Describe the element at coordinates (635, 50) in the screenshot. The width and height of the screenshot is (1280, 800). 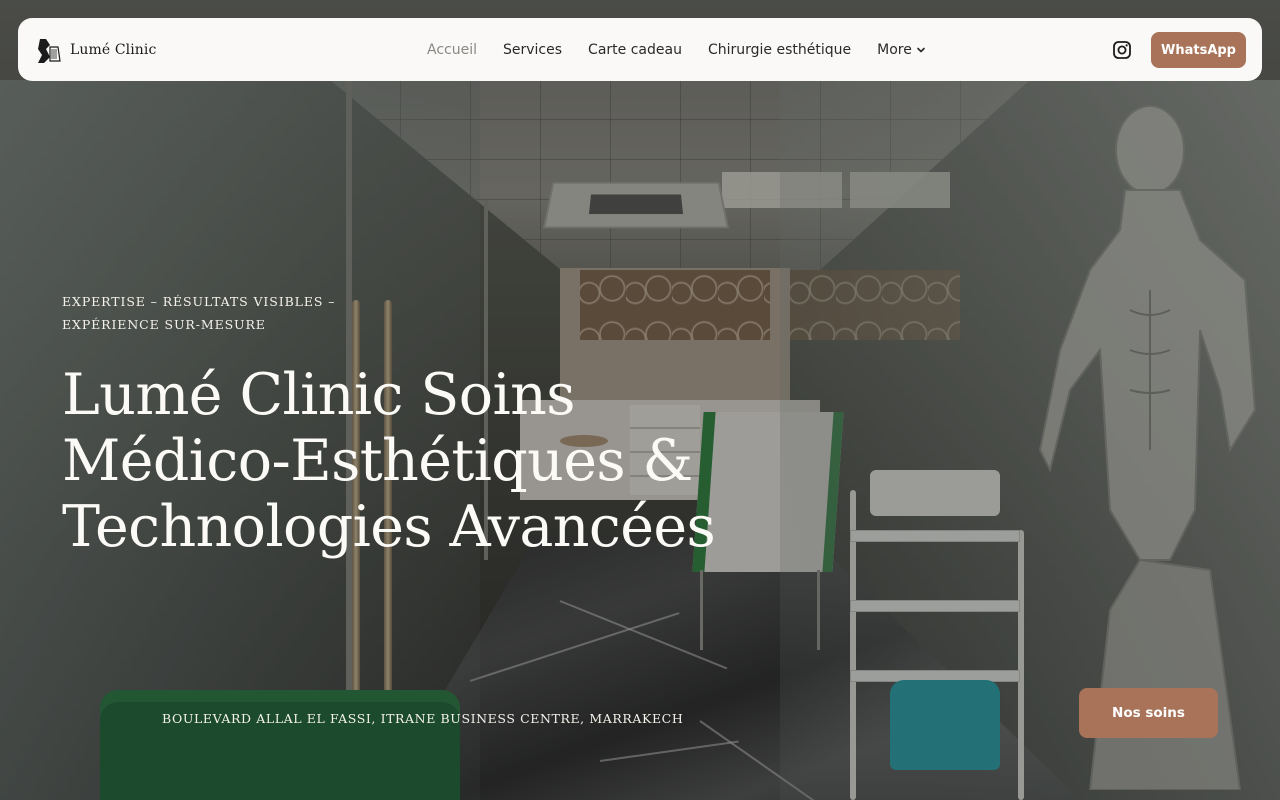
I see `nav-link-carte-cadeau: Carte cadeau` at that location.